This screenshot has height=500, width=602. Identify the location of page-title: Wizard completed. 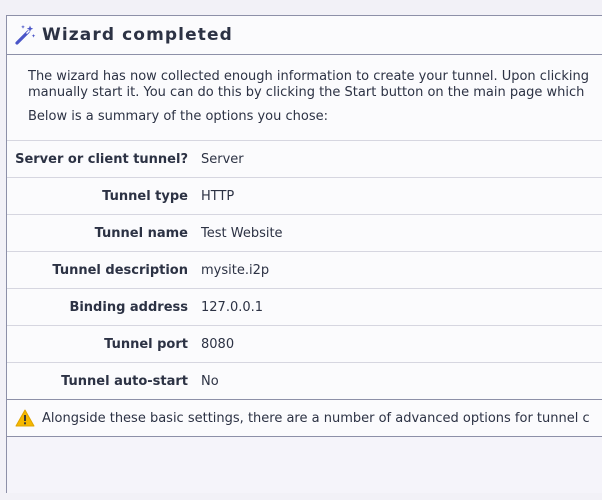
(137, 35).